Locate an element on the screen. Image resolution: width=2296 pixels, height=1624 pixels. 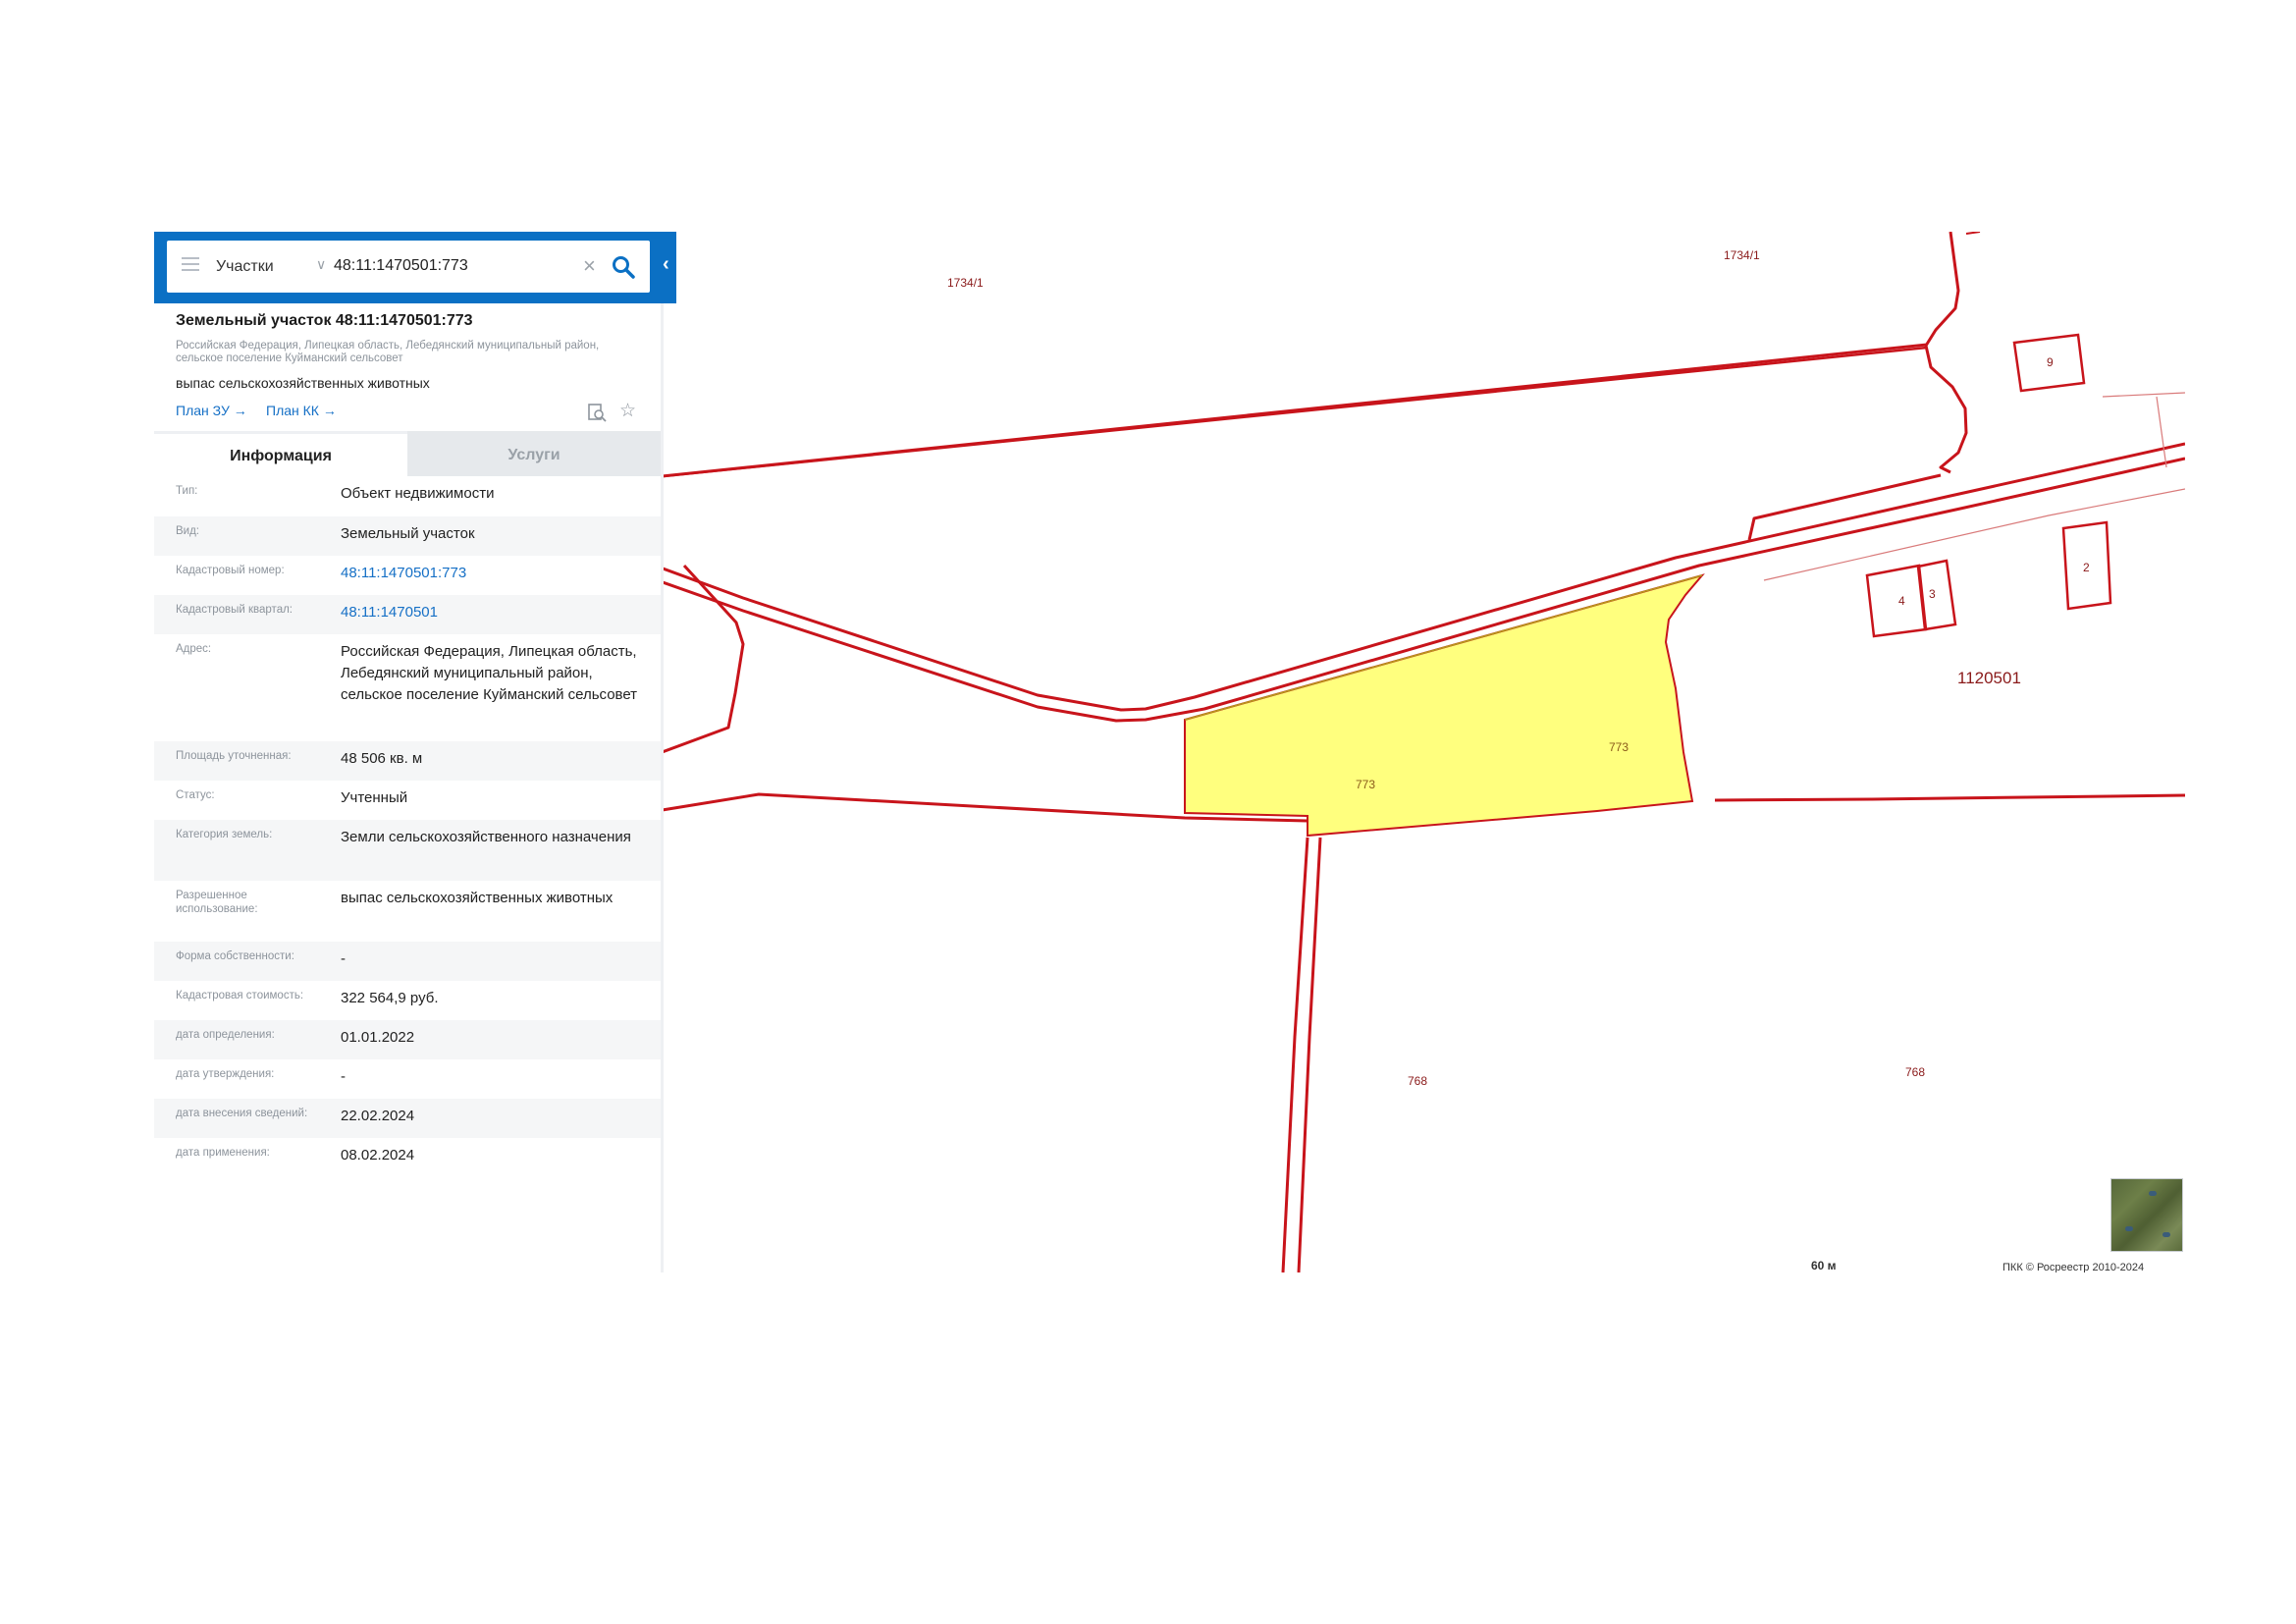
info-value: 322 564,9 руб. is located at coordinates (390, 998).